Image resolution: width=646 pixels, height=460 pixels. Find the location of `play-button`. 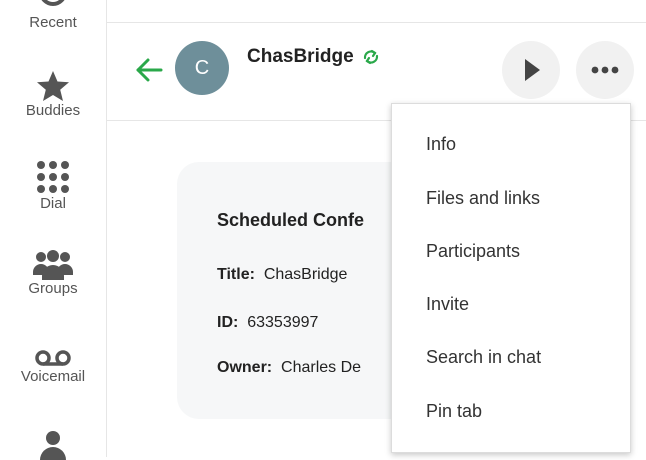

play-button is located at coordinates (531, 70).